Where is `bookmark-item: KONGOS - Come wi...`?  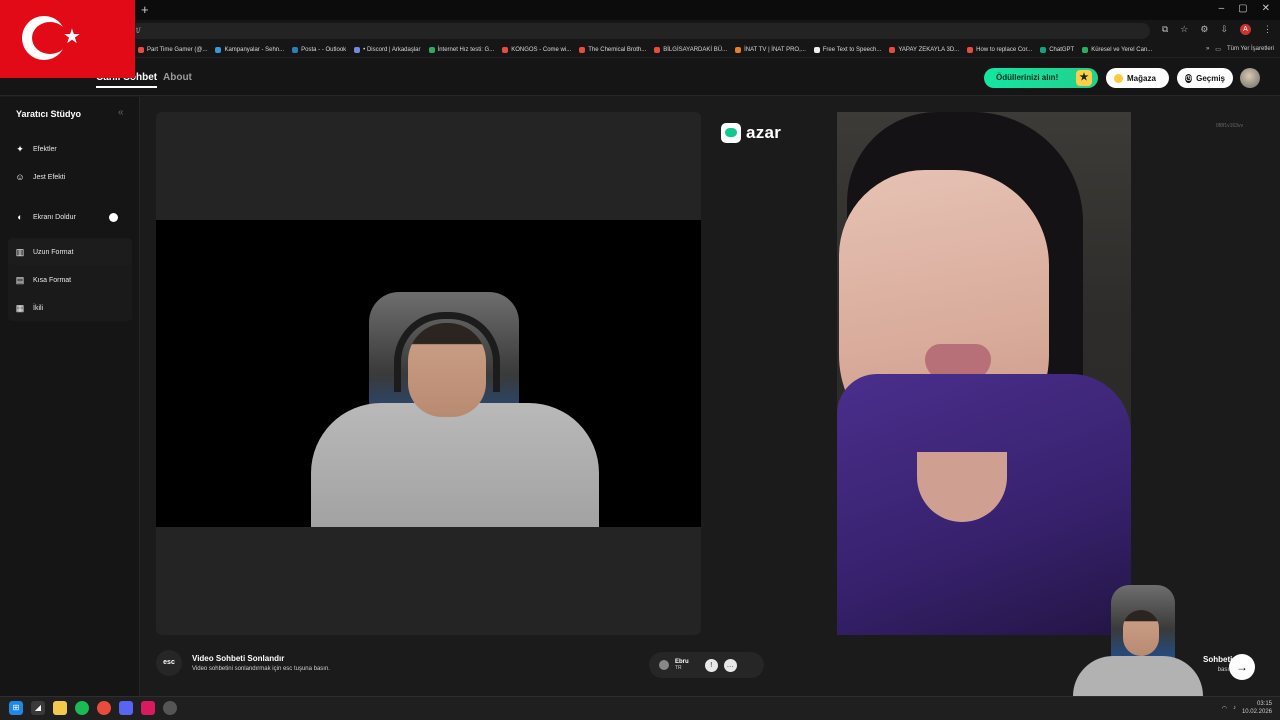
bookmark-item: KONGOS - Come wi... is located at coordinates (536, 49).